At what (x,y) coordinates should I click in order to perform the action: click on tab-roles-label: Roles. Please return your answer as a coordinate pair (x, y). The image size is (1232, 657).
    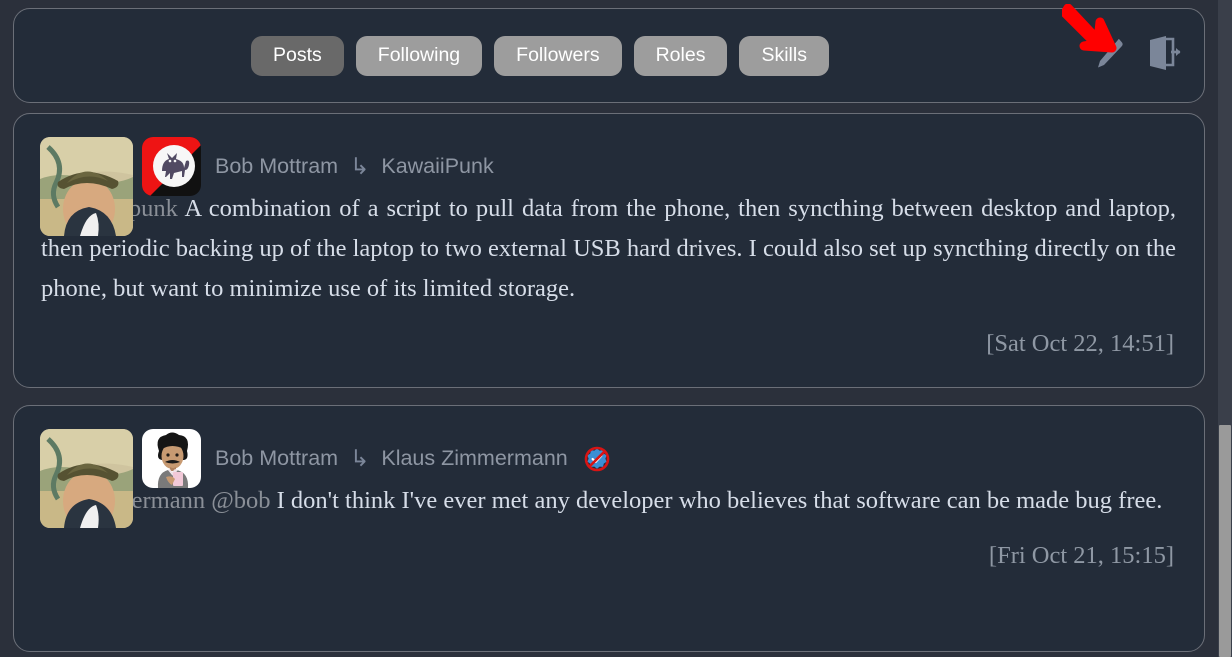
    Looking at the image, I should click on (680, 54).